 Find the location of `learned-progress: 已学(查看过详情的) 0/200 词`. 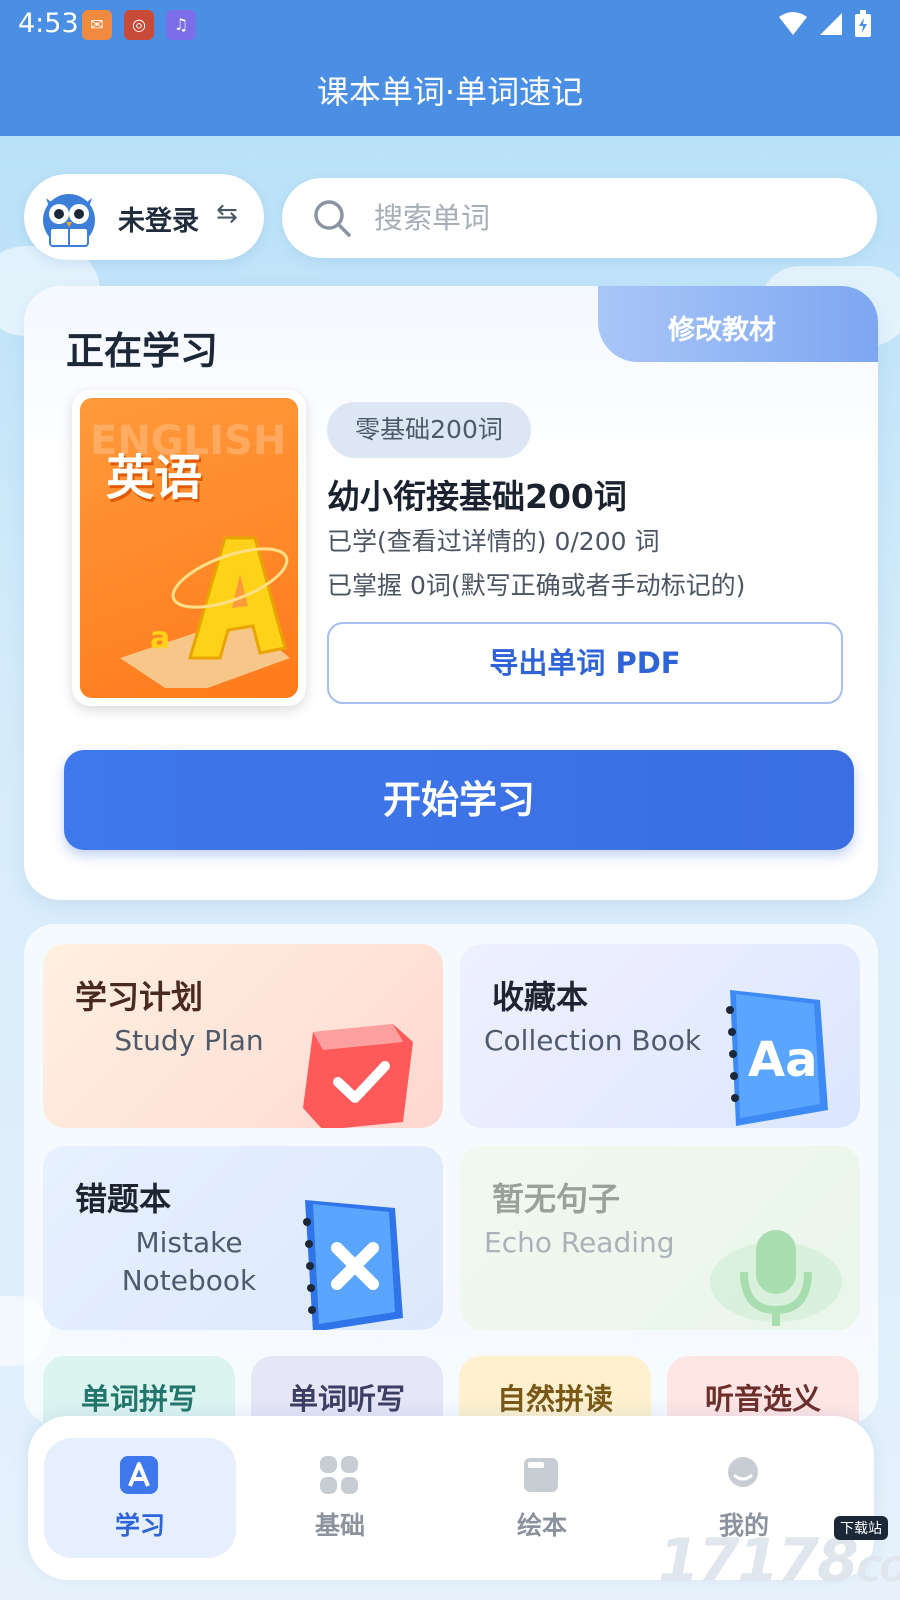

learned-progress: 已学(查看过详情的) 0/200 词 is located at coordinates (493, 541).